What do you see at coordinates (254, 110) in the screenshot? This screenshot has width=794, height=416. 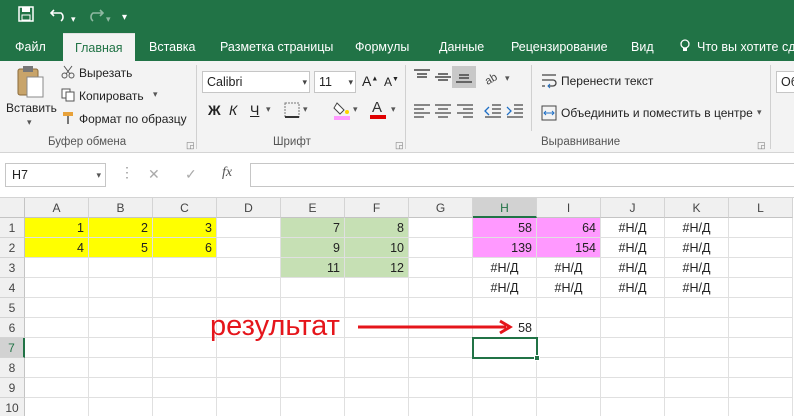 I see `underline-button: Ч` at bounding box center [254, 110].